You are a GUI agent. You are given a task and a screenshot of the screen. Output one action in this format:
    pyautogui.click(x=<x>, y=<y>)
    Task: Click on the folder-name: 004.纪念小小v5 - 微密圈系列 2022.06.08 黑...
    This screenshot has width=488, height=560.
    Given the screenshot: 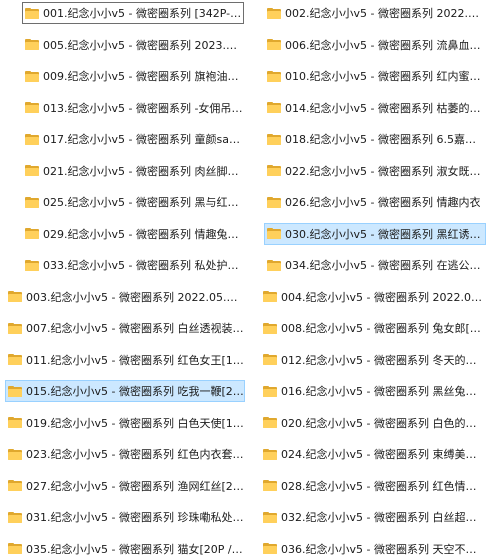 What is the action you would take?
    pyautogui.click(x=383, y=297)
    